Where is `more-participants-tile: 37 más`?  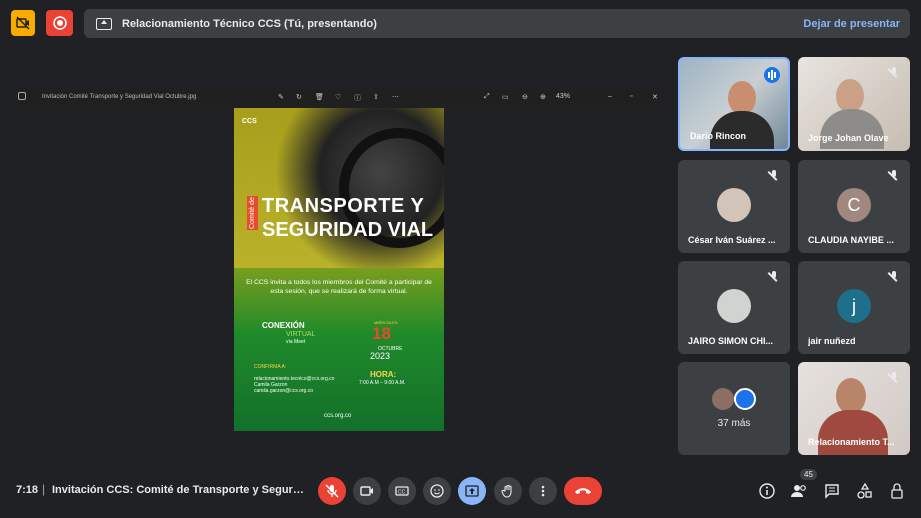
more-participants-tile: 37 más is located at coordinates (734, 408).